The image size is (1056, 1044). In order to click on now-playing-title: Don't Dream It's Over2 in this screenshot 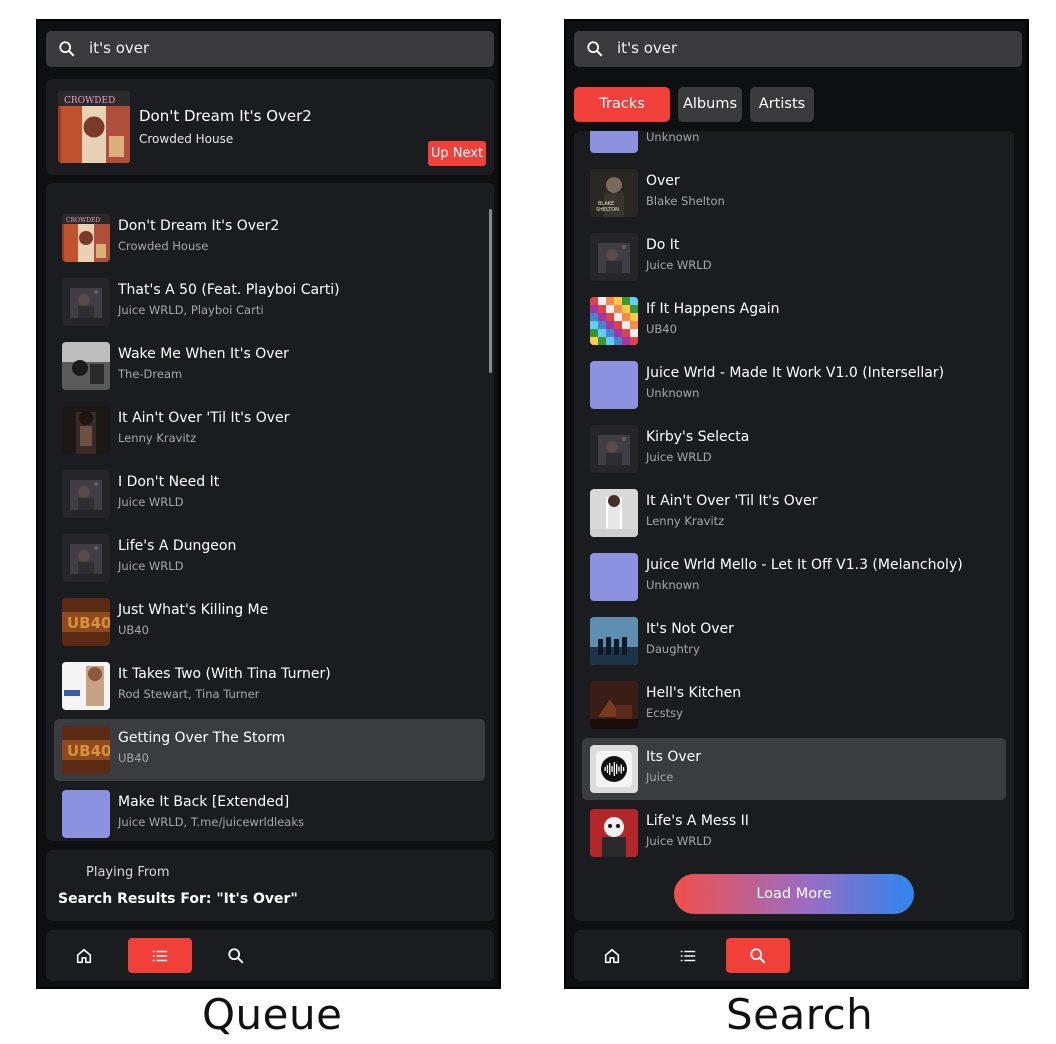, I will do `click(225, 116)`.